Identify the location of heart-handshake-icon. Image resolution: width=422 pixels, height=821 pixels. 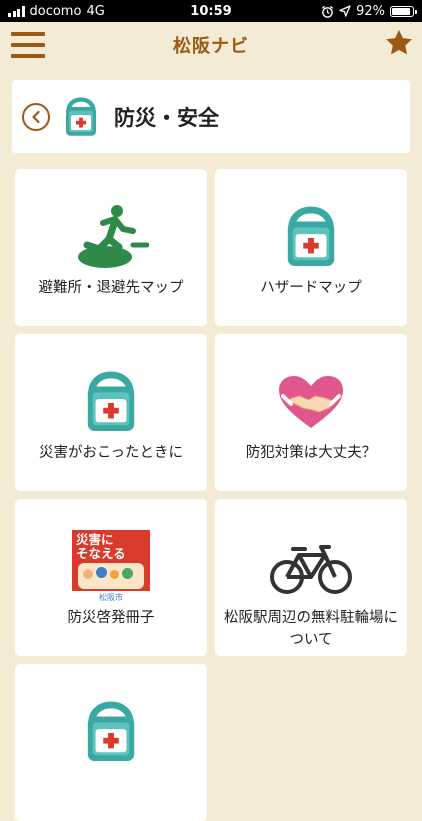
(311, 402).